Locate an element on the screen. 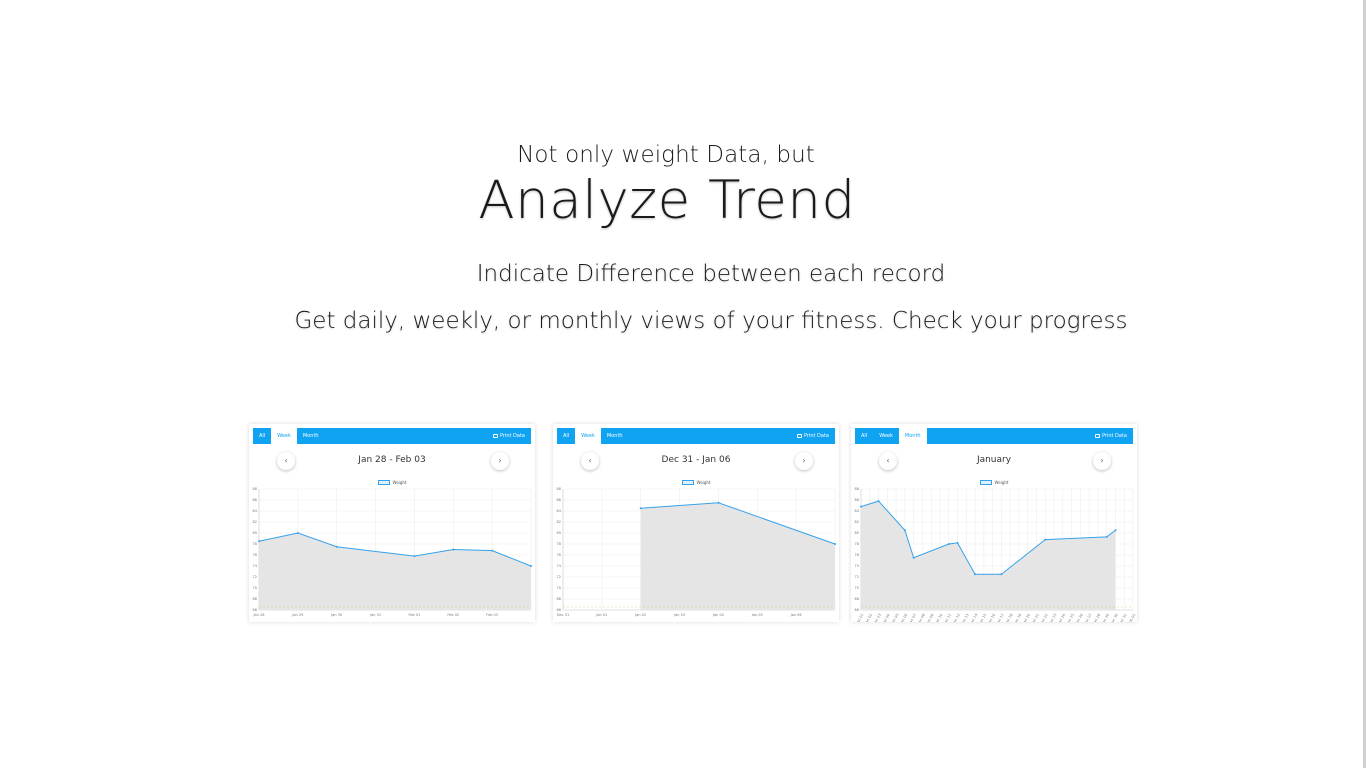  hero-eyebrow: Not only weight Data, but is located at coordinates (666, 155).